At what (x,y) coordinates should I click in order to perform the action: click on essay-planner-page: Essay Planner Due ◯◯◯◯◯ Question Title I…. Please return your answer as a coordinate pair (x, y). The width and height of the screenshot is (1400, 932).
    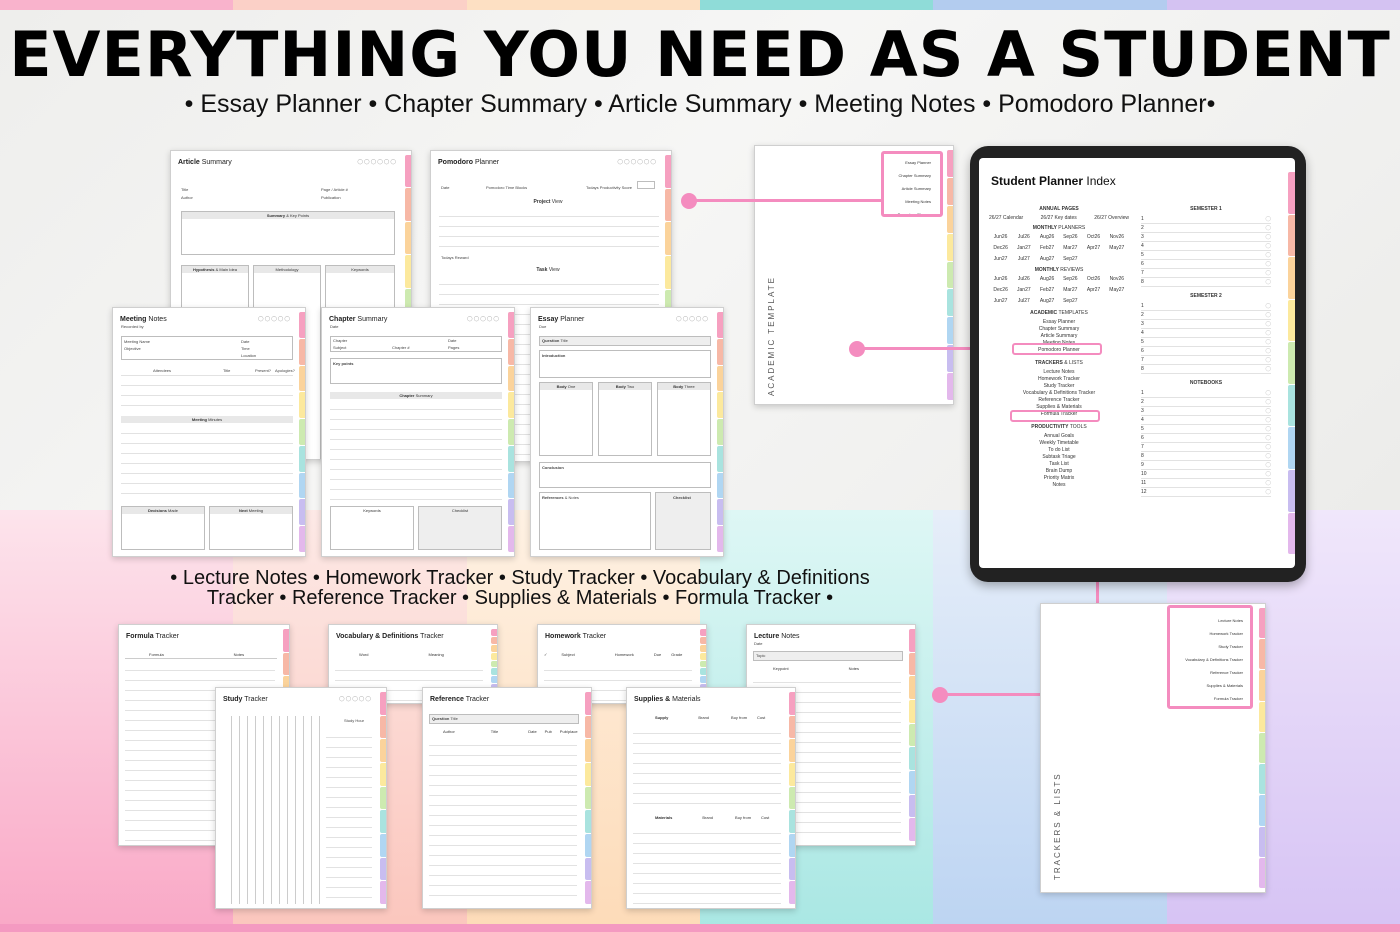
    Looking at the image, I should click on (627, 432).